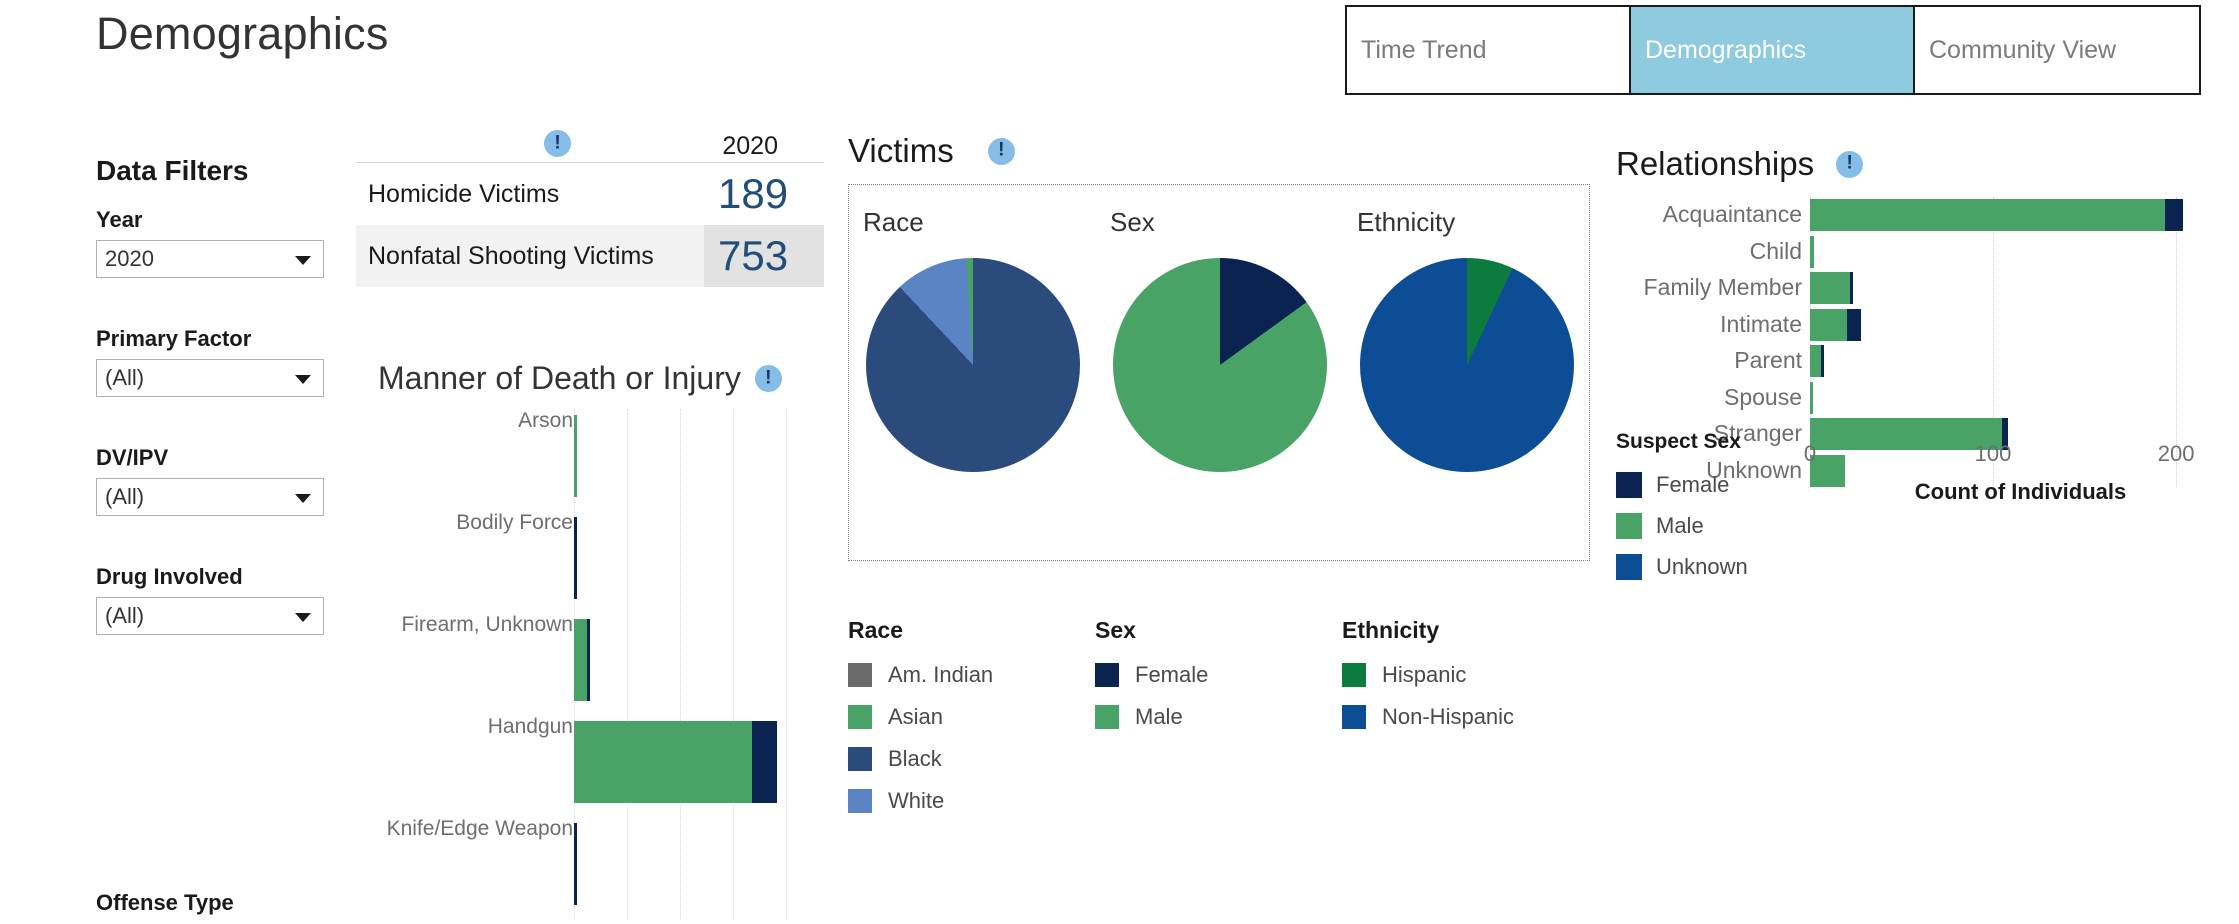 The image size is (2239, 924). Describe the element at coordinates (1219, 365) in the screenshot. I see `pie-chart-sex` at that location.